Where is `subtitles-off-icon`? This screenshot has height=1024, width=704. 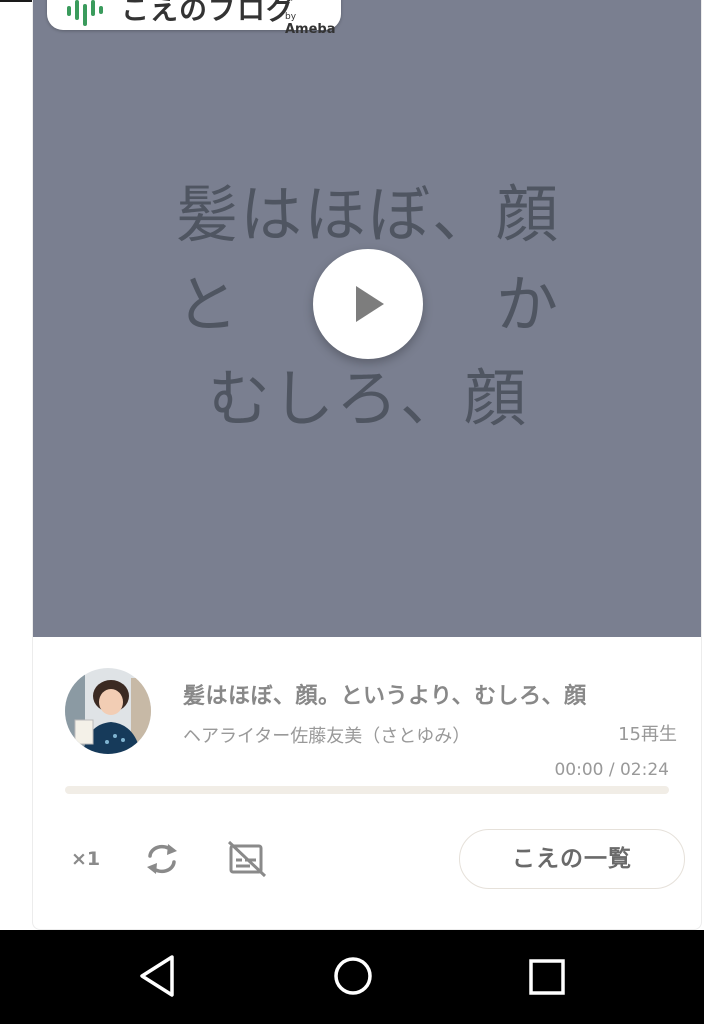 subtitles-off-icon is located at coordinates (247, 859).